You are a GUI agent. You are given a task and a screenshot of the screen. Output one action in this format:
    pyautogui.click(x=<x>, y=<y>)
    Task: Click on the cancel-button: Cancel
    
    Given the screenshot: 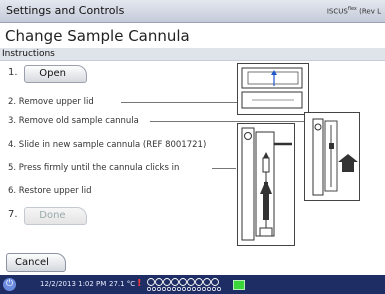 What is the action you would take?
    pyautogui.click(x=36, y=262)
    